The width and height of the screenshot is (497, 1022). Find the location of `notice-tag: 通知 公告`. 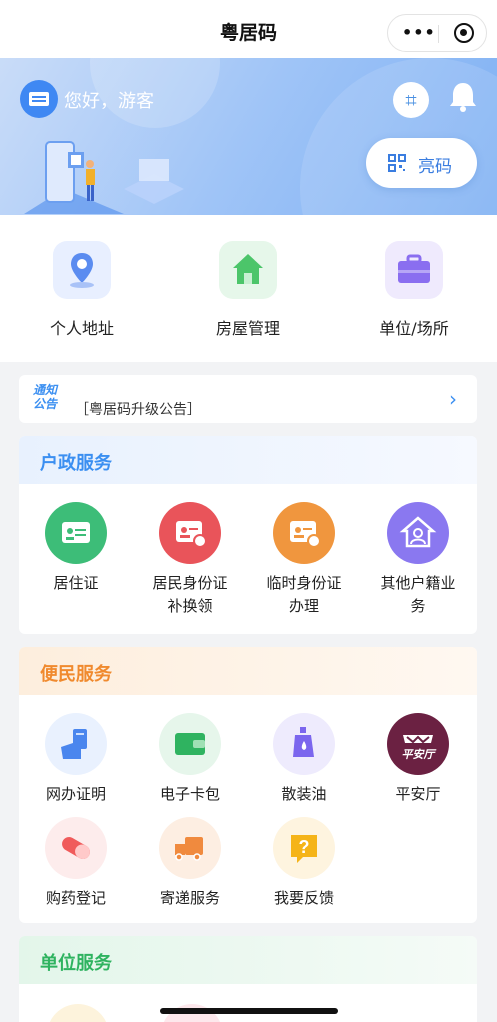

notice-tag: 通知 公告 is located at coordinates (50, 397).